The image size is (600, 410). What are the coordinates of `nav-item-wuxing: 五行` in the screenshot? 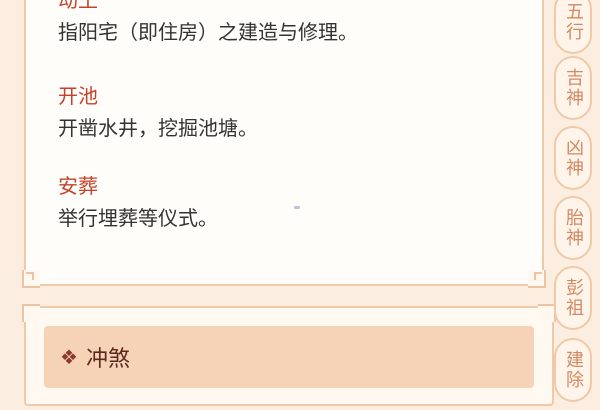 It's located at (573, 27).